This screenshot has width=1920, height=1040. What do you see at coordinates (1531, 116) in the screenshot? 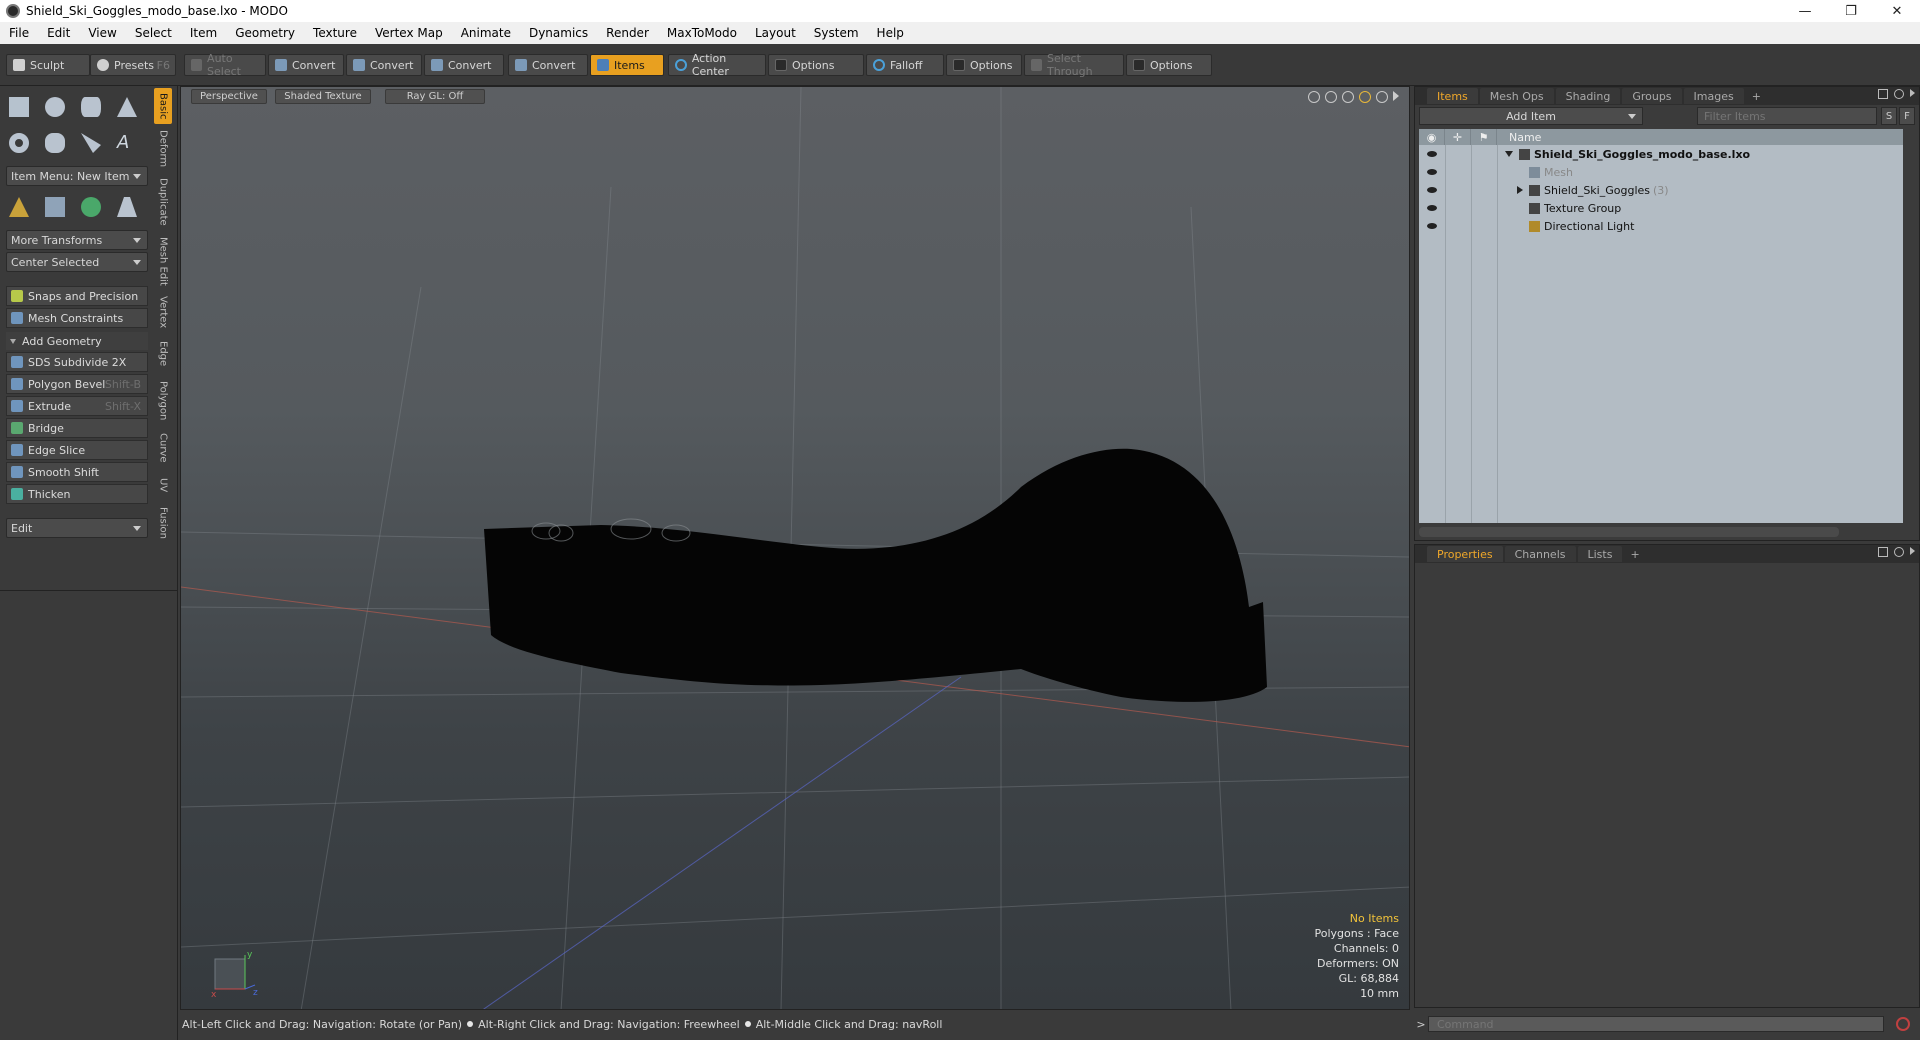
I see `add-item-dropdown: Add Item` at bounding box center [1531, 116].